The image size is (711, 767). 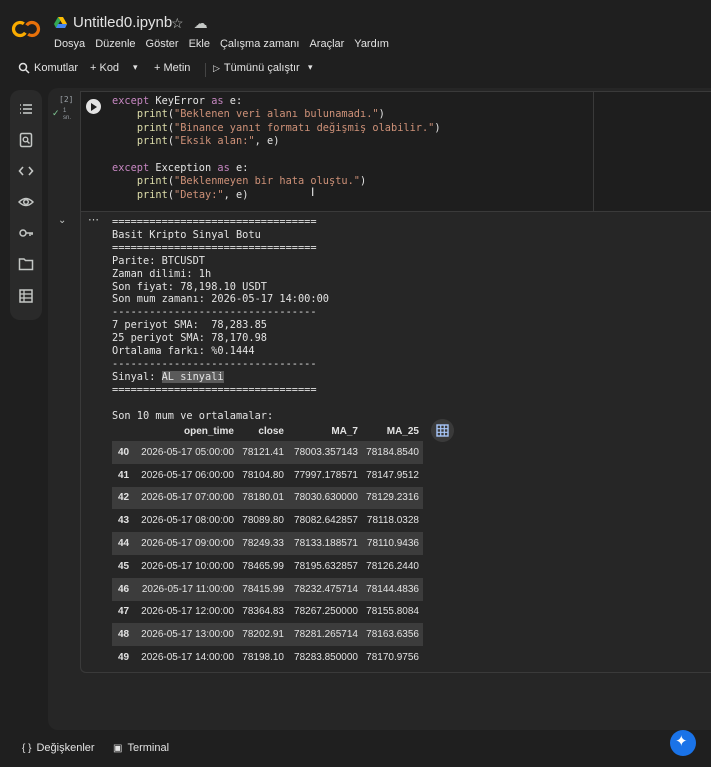 I want to click on terminal-label: Terminal, so click(x=148, y=748).